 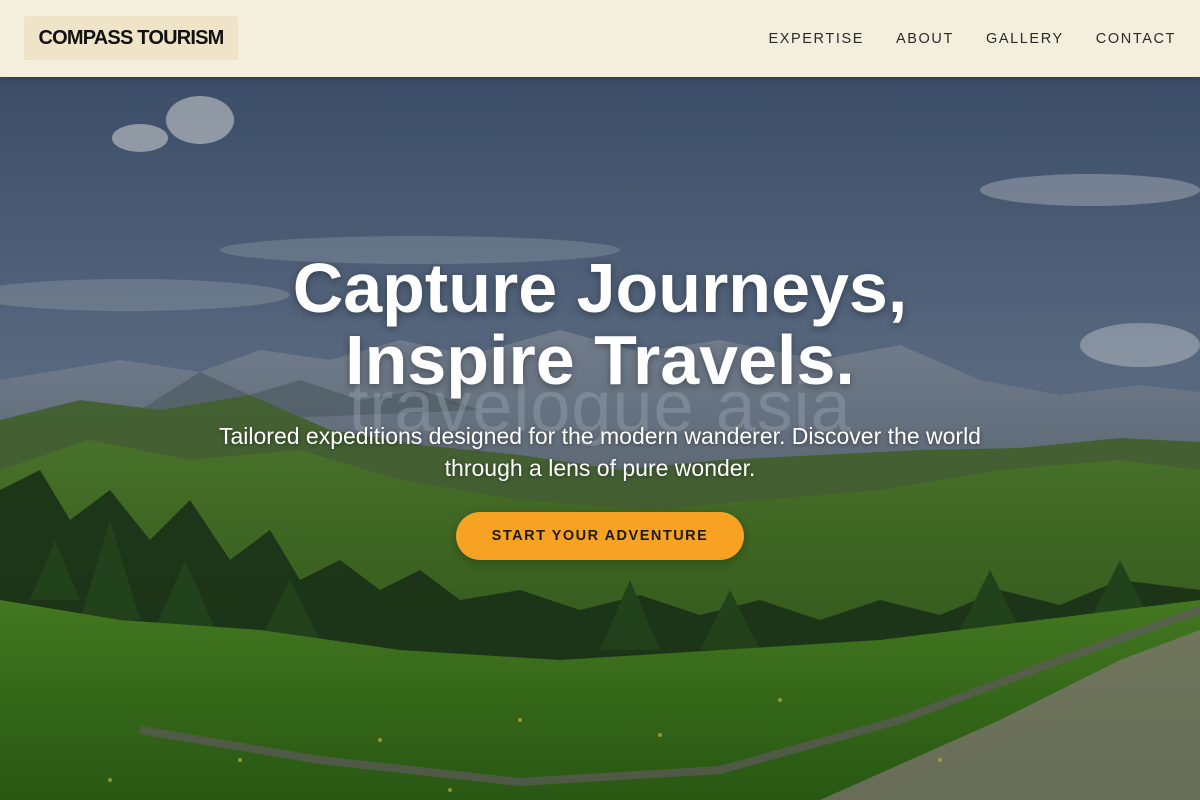 I want to click on nav-link-about: ABOUT, so click(x=925, y=39).